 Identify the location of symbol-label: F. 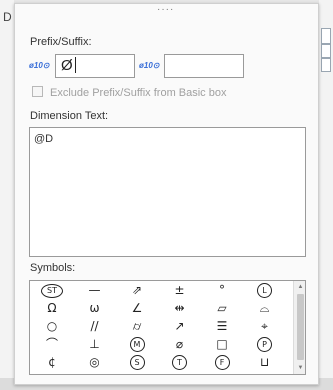
(222, 362).